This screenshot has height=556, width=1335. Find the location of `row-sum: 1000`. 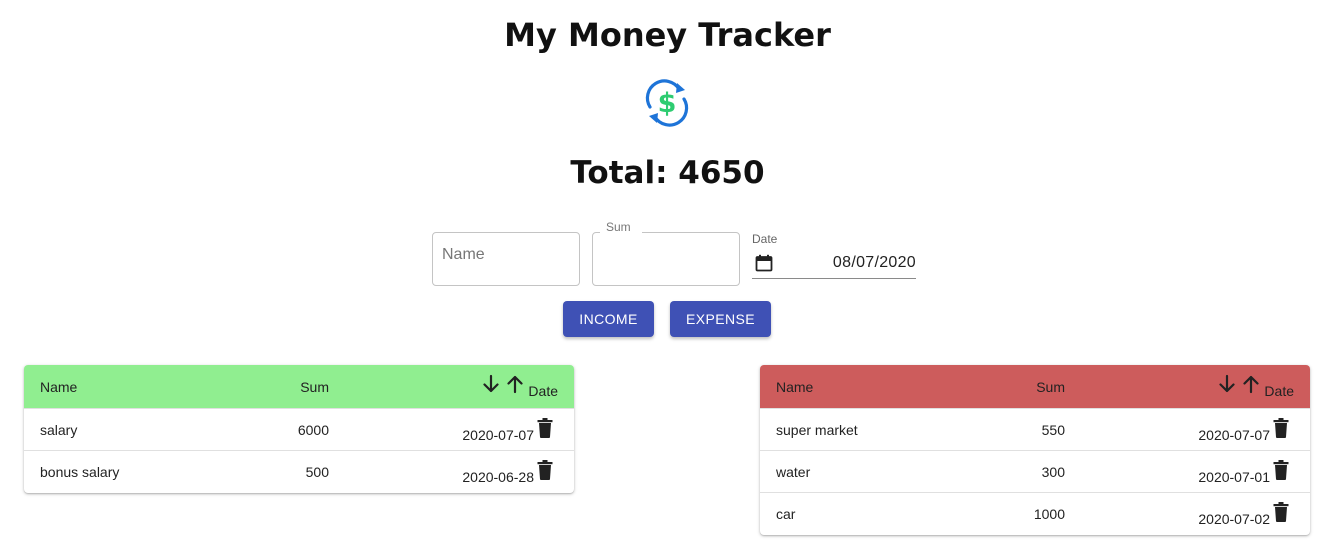

row-sum: 1000 is located at coordinates (1049, 514).